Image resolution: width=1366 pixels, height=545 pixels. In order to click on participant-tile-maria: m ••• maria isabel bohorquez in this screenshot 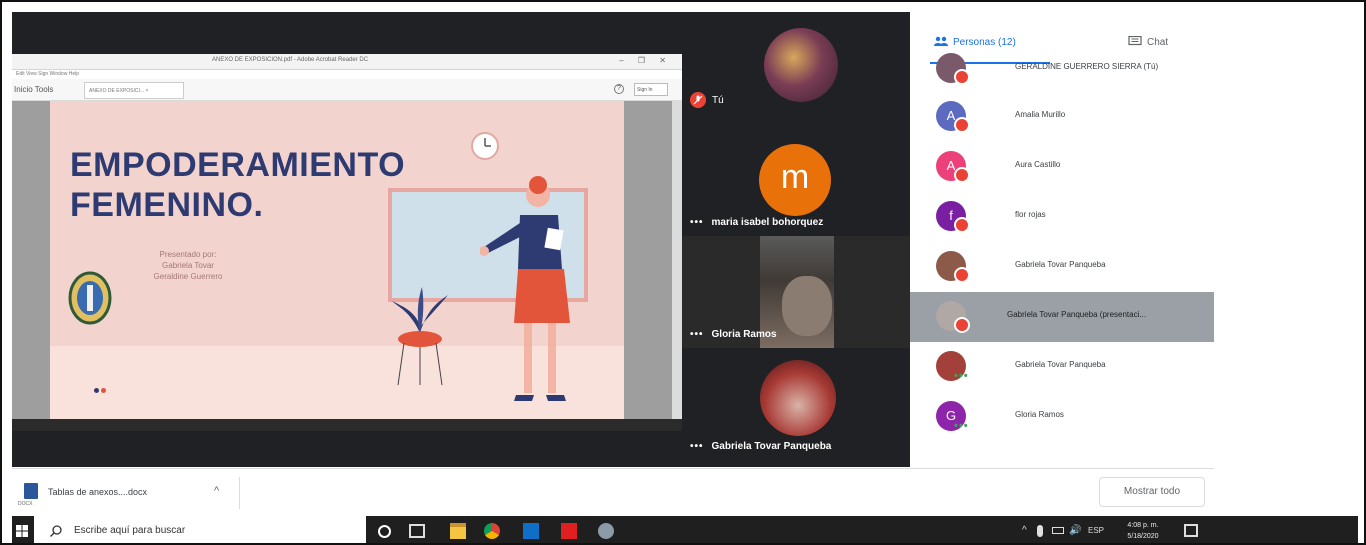, I will do `click(796, 180)`.